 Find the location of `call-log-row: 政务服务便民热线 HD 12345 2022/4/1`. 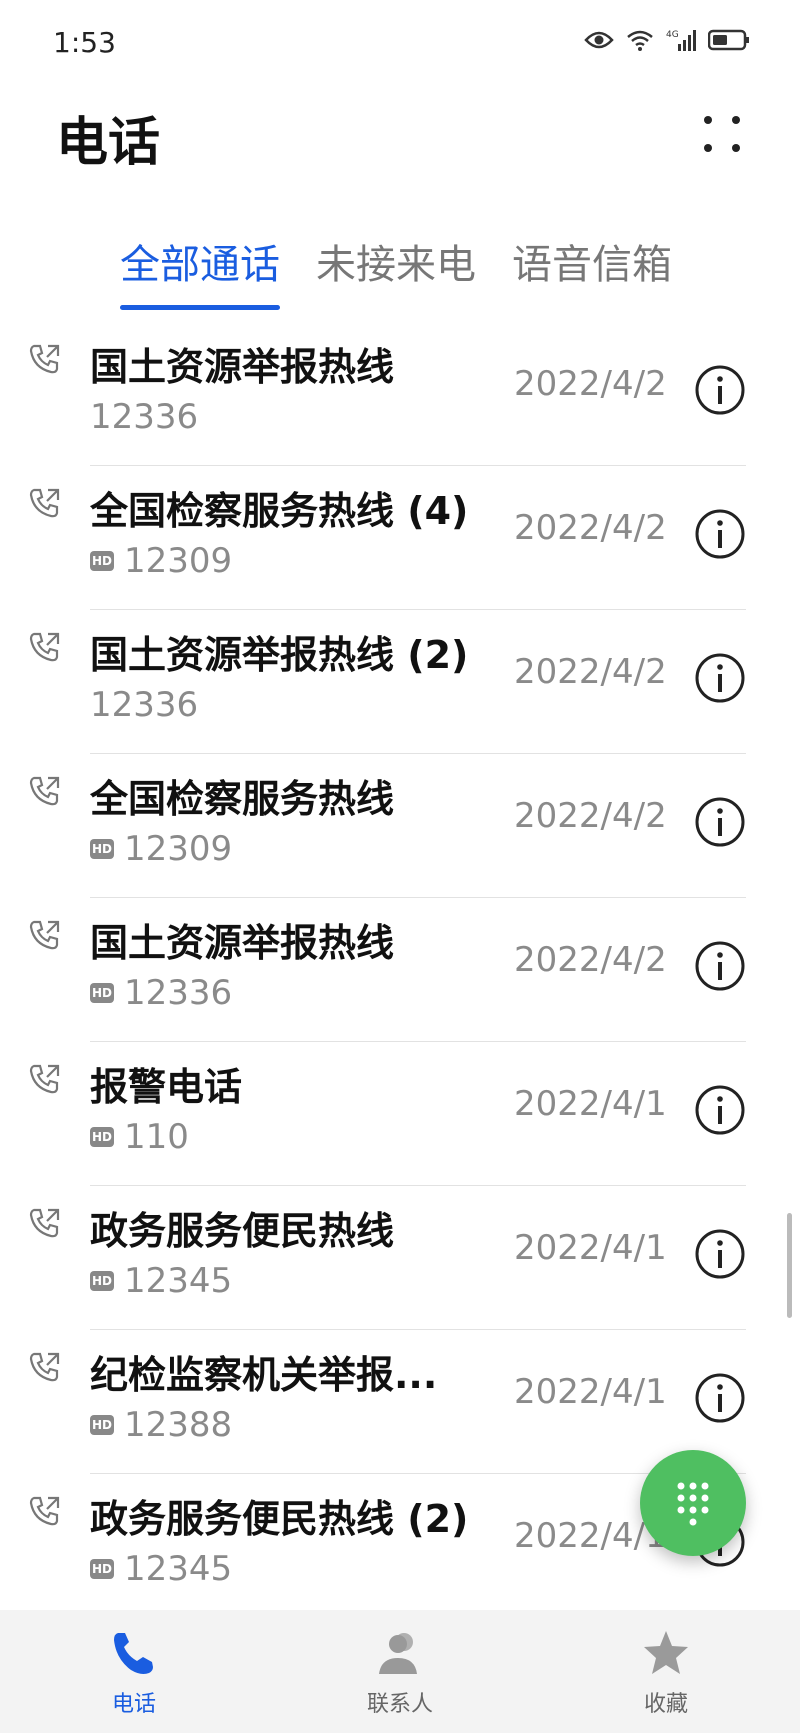

call-log-row: 政务服务便民热线 HD 12345 2022/4/1 is located at coordinates (400, 1258).